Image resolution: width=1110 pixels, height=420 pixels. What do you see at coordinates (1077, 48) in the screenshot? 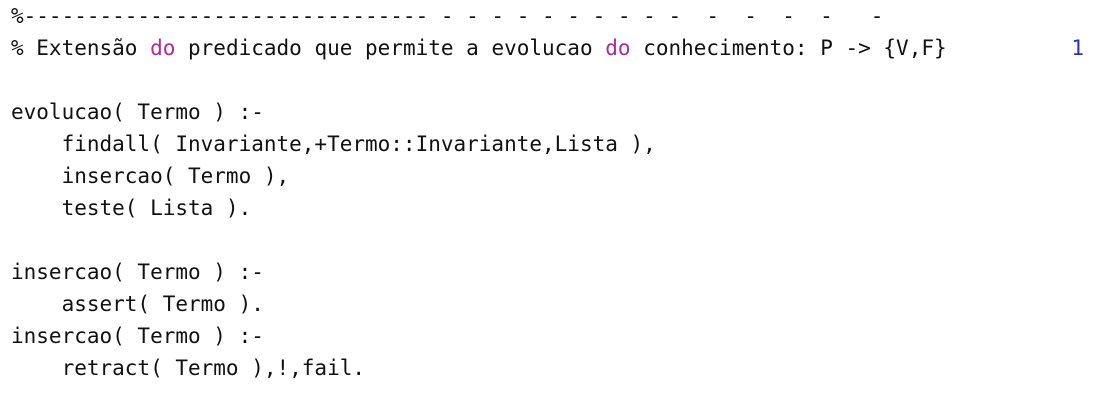
I see `line-number: 1` at bounding box center [1077, 48].